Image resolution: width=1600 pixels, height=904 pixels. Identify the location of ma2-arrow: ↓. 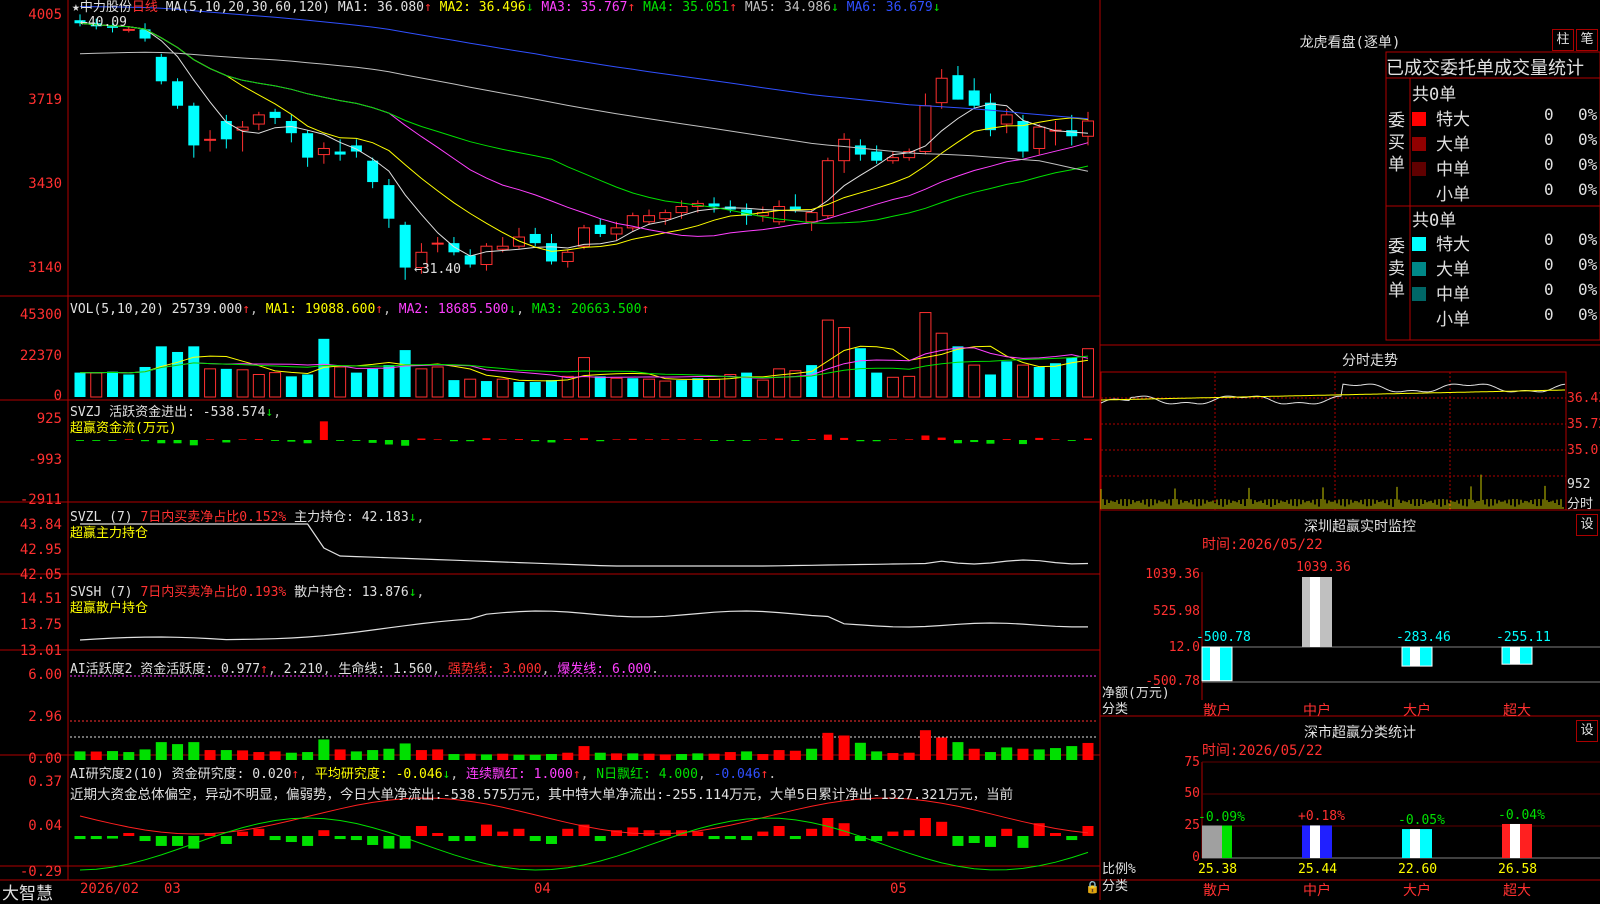
(533, 7).